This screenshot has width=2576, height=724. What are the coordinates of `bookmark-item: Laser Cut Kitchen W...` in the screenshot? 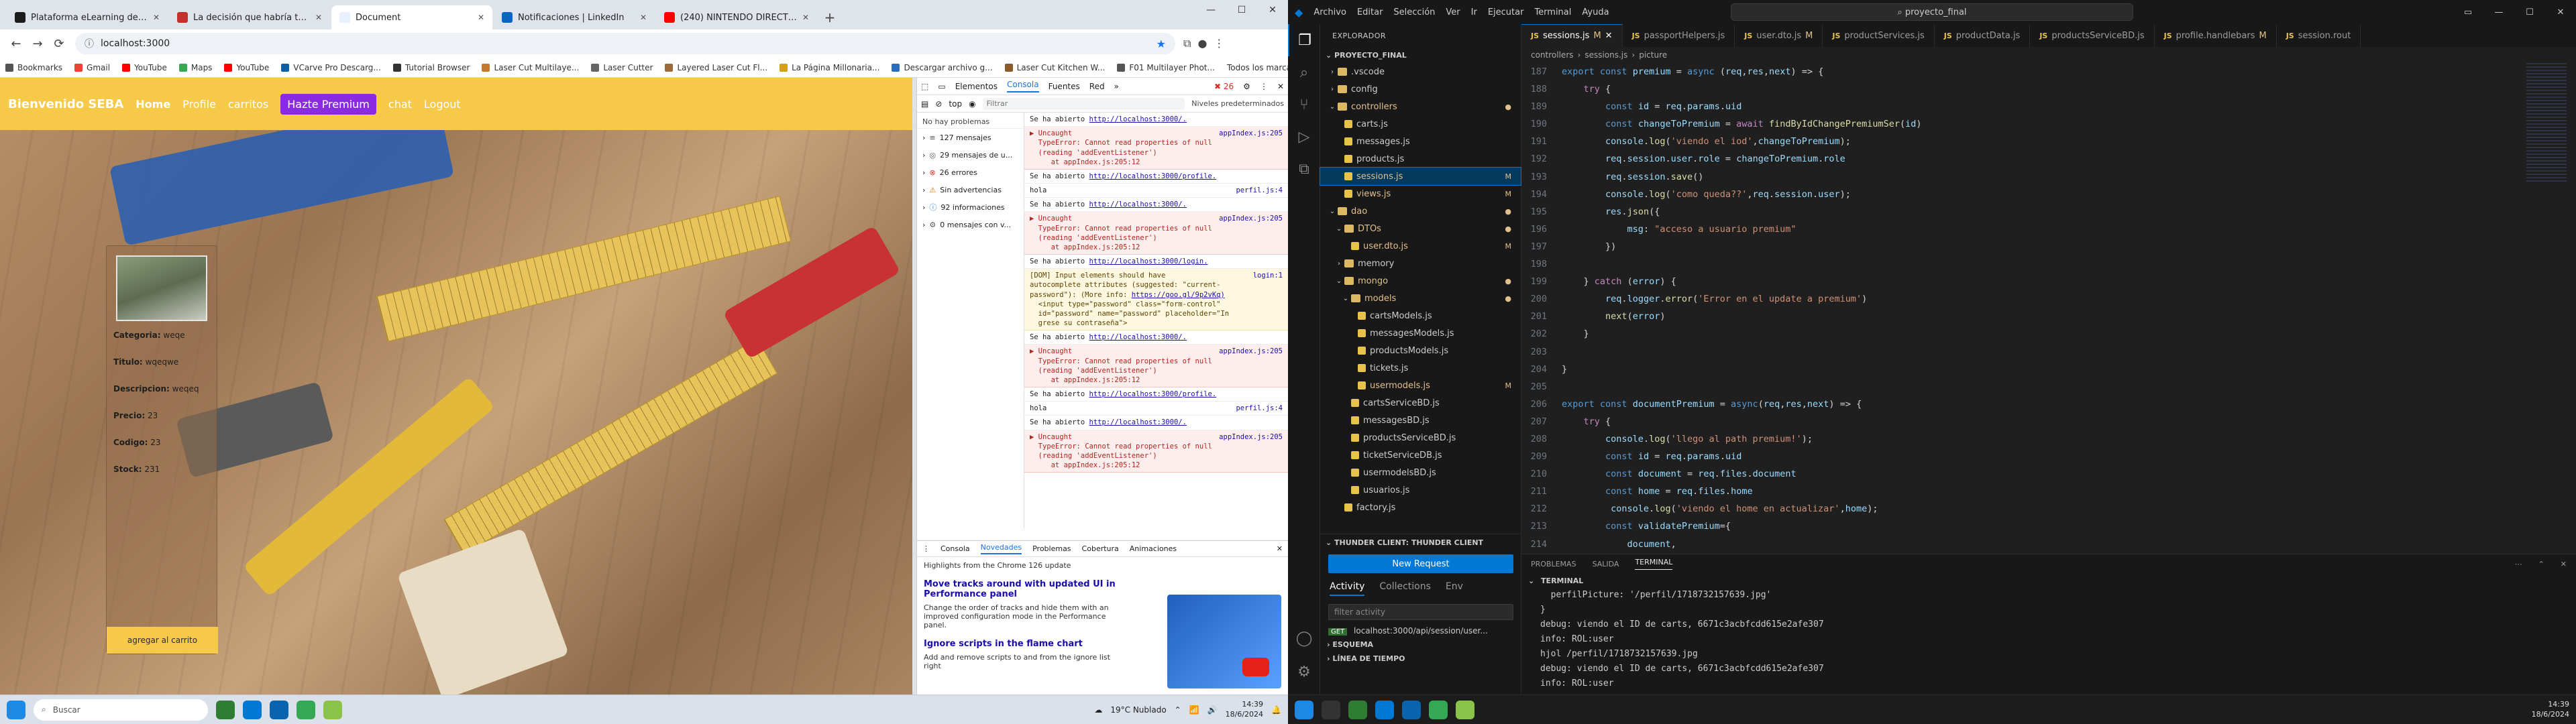 It's located at (1054, 67).